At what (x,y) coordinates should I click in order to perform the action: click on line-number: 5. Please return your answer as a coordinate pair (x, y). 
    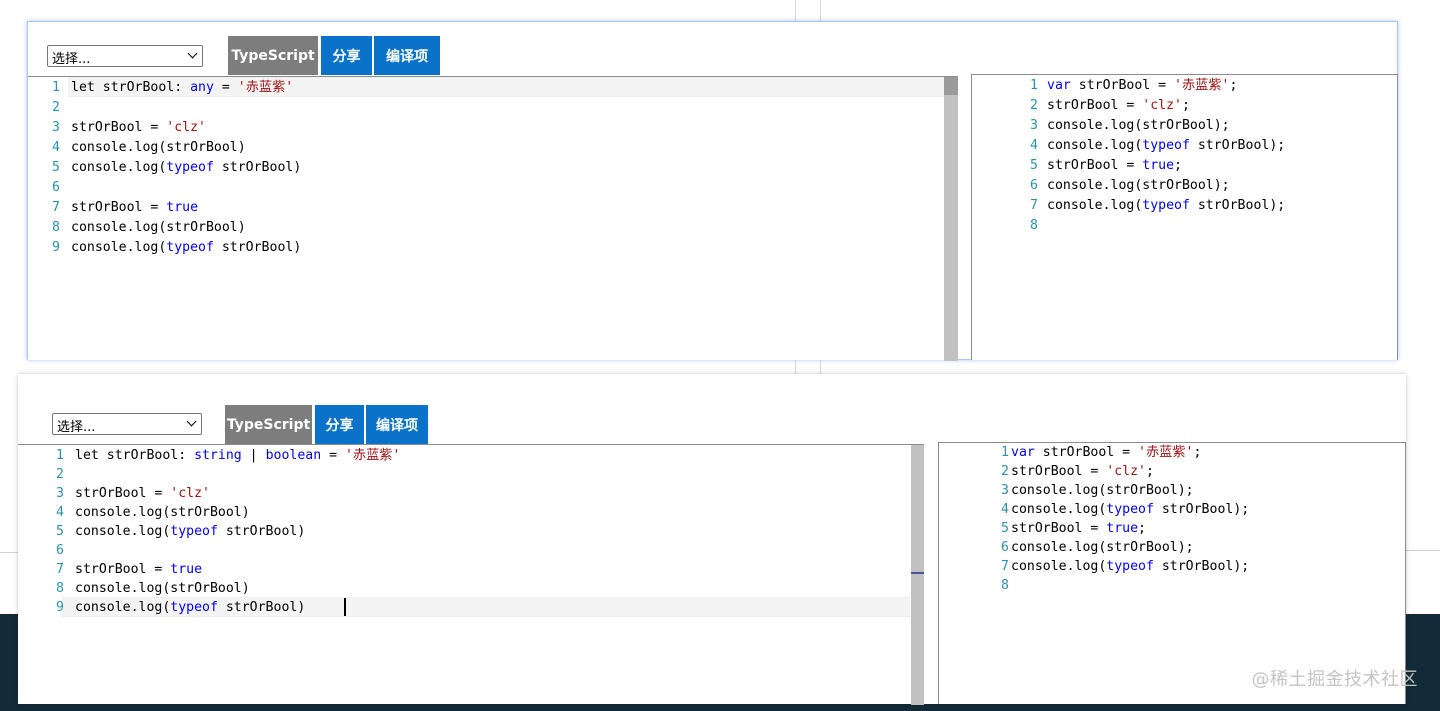
    Looking at the image, I should click on (56, 167).